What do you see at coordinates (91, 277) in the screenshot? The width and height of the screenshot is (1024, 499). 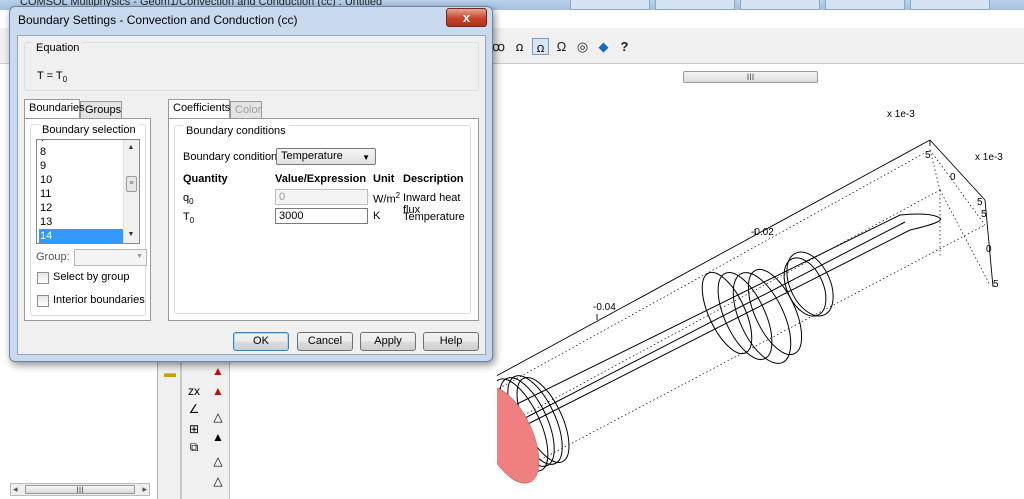 I see `select-by-group-label: Select by group` at bounding box center [91, 277].